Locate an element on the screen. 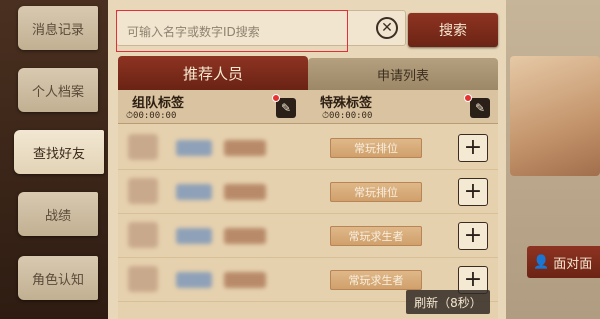  tab-requests: 申请列表 is located at coordinates (403, 74).